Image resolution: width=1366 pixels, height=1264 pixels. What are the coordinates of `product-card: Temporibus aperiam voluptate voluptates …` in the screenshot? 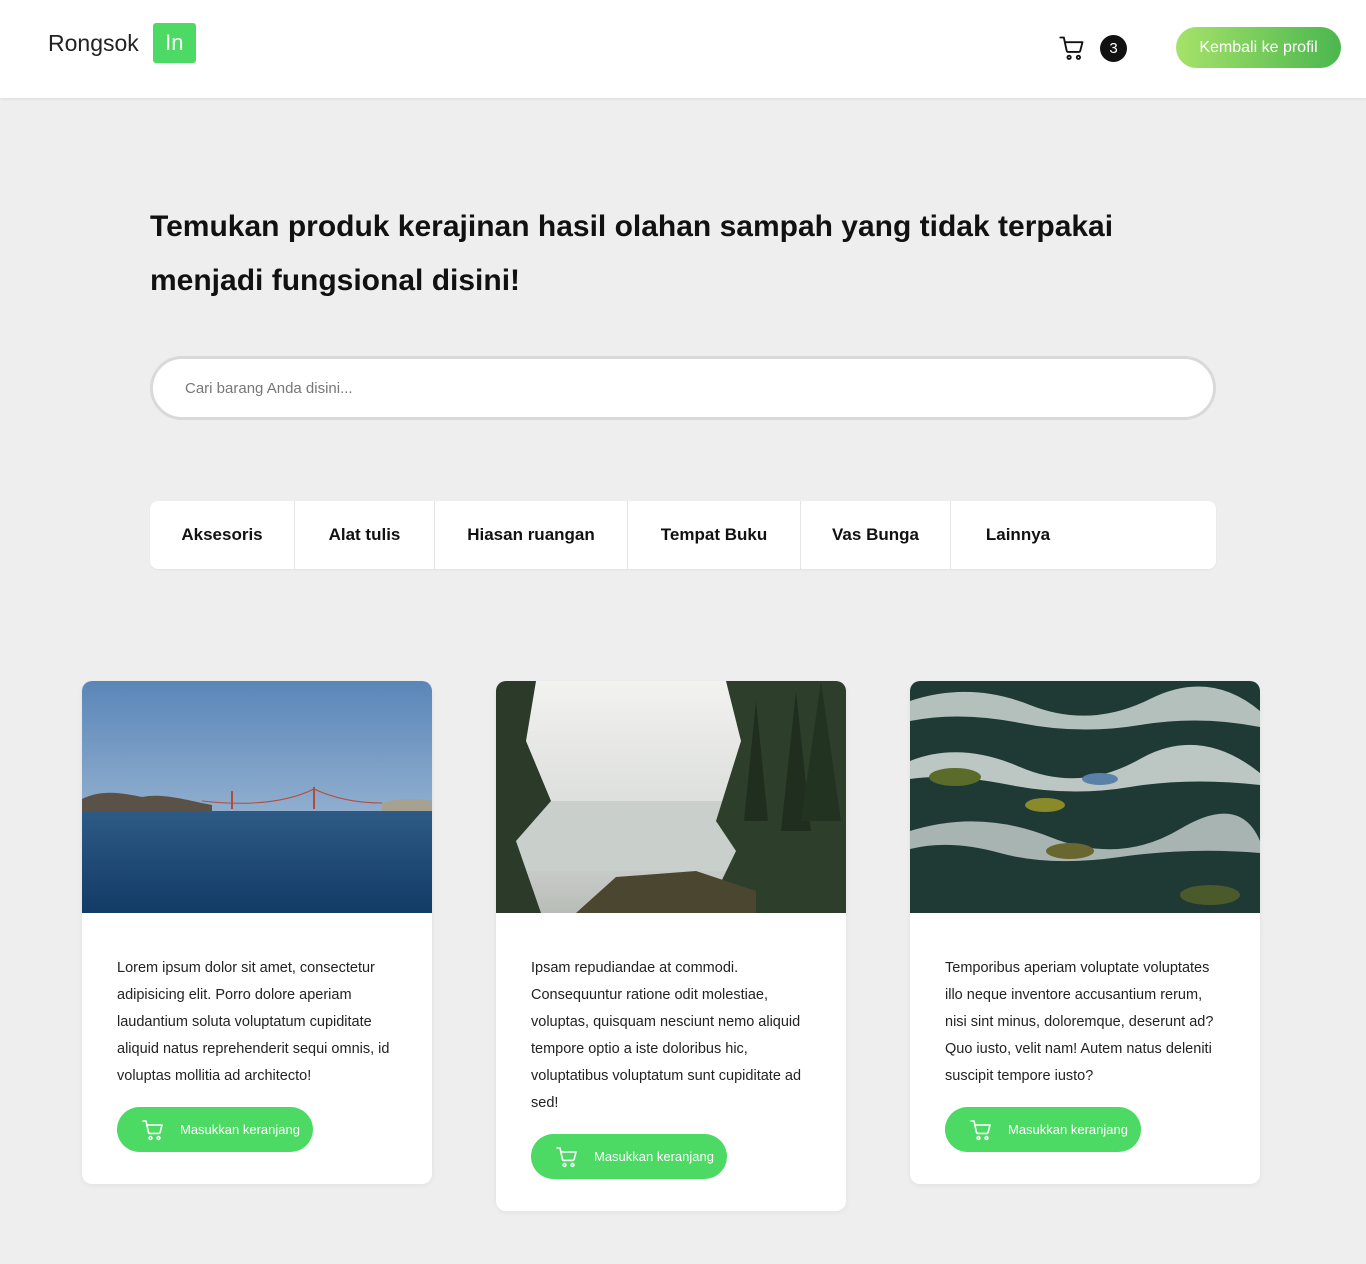 It's located at (1085, 932).